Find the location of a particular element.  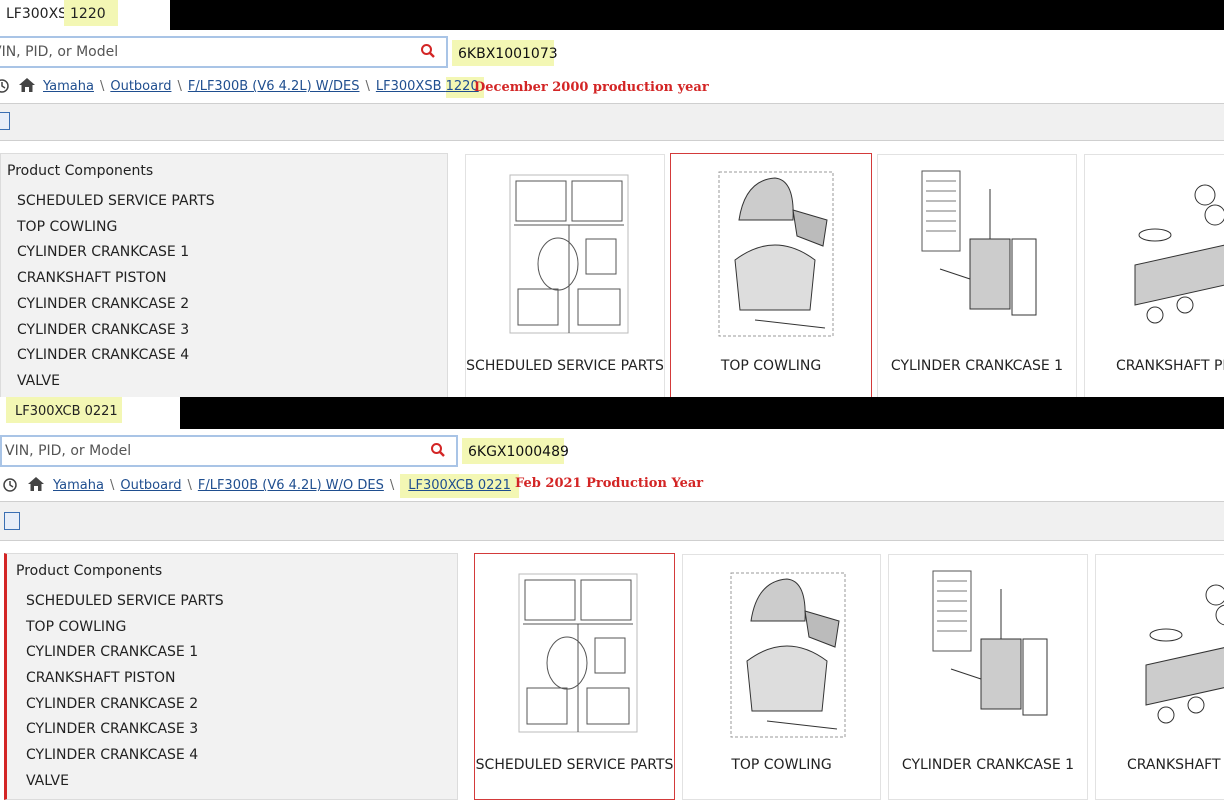

component-card: SCHEDULED SERVICE PARTS is located at coordinates (565, 276).